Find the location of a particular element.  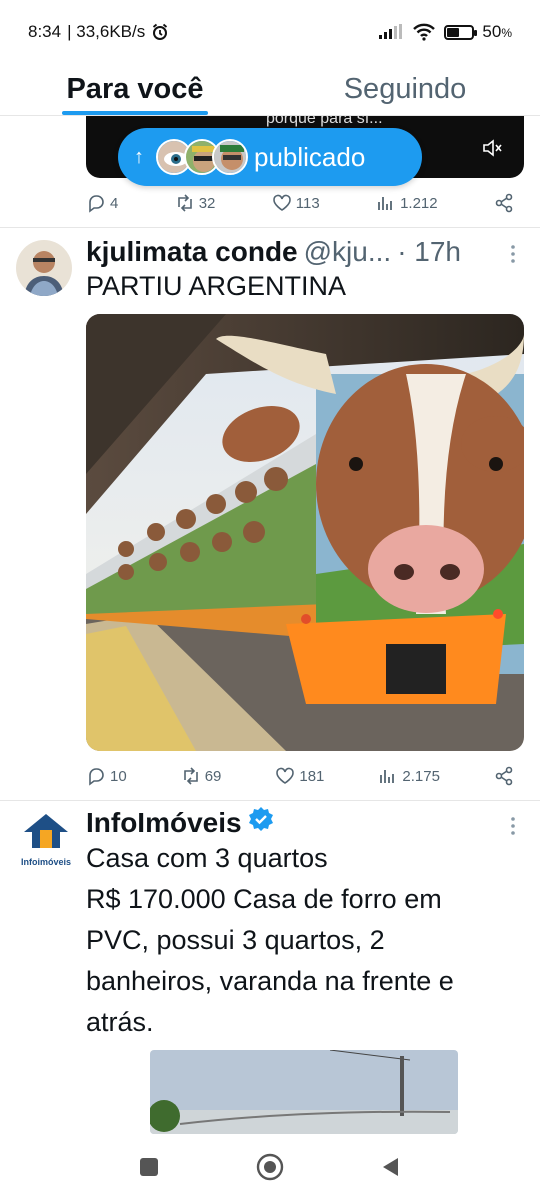

new-posts-label: publicado is located at coordinates (310, 156).